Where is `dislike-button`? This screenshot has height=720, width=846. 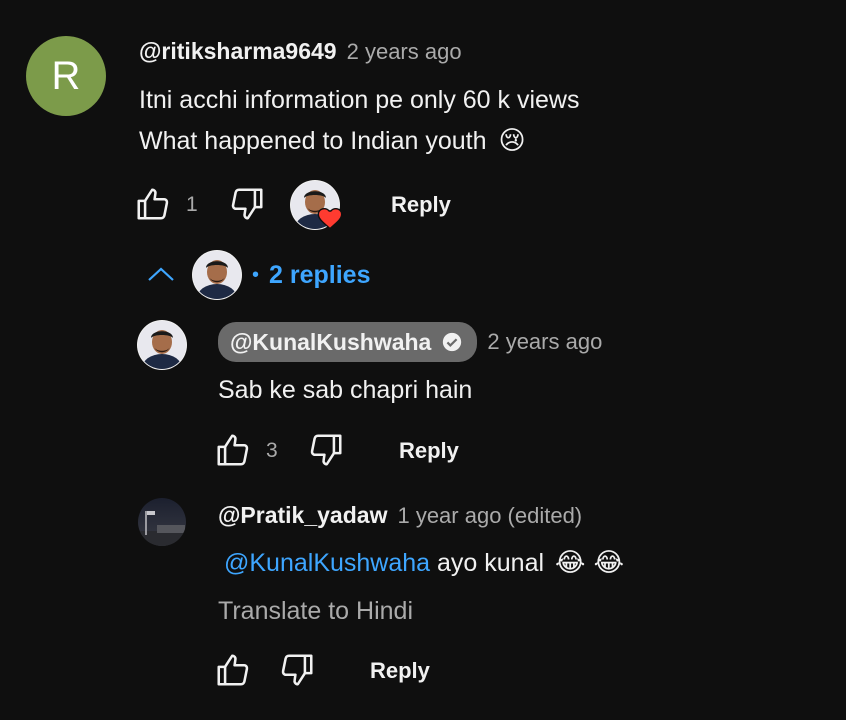 dislike-button is located at coordinates (247, 204).